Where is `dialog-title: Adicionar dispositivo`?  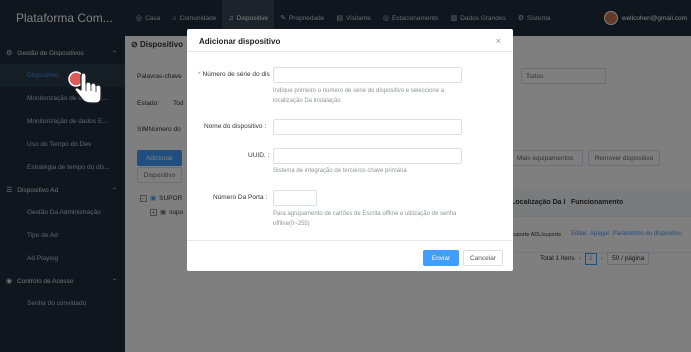
dialog-title: Adicionar dispositivo is located at coordinates (240, 41).